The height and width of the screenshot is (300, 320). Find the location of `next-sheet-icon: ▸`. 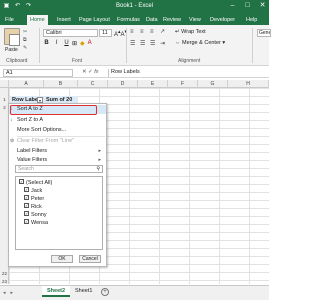

next-sheet-icon: ▸ is located at coordinates (12, 293).